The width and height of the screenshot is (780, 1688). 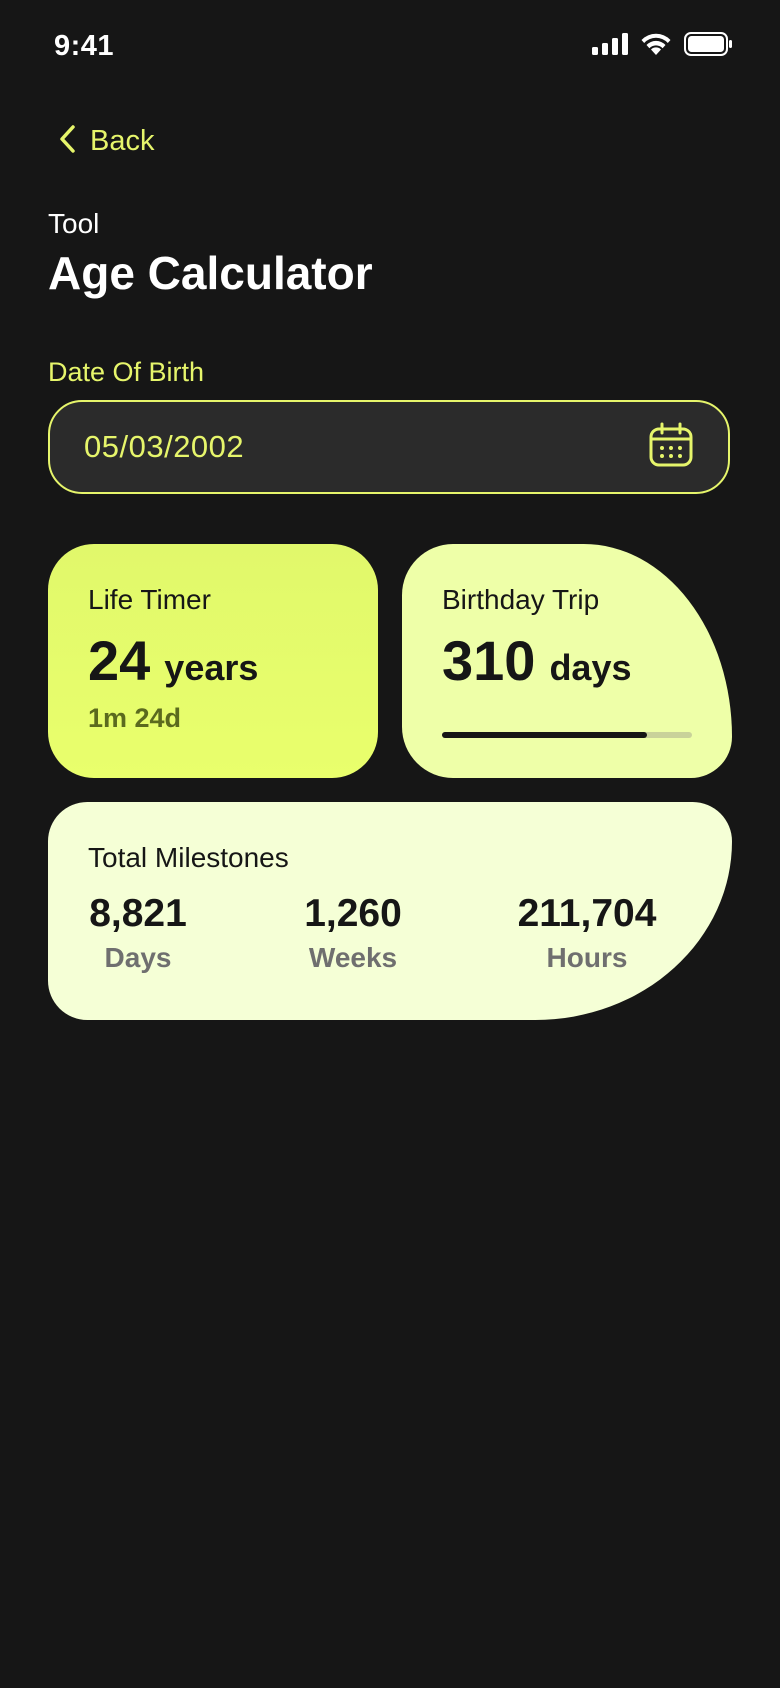 What do you see at coordinates (353, 913) in the screenshot?
I see `milestone-weeks-value: 1,260` at bounding box center [353, 913].